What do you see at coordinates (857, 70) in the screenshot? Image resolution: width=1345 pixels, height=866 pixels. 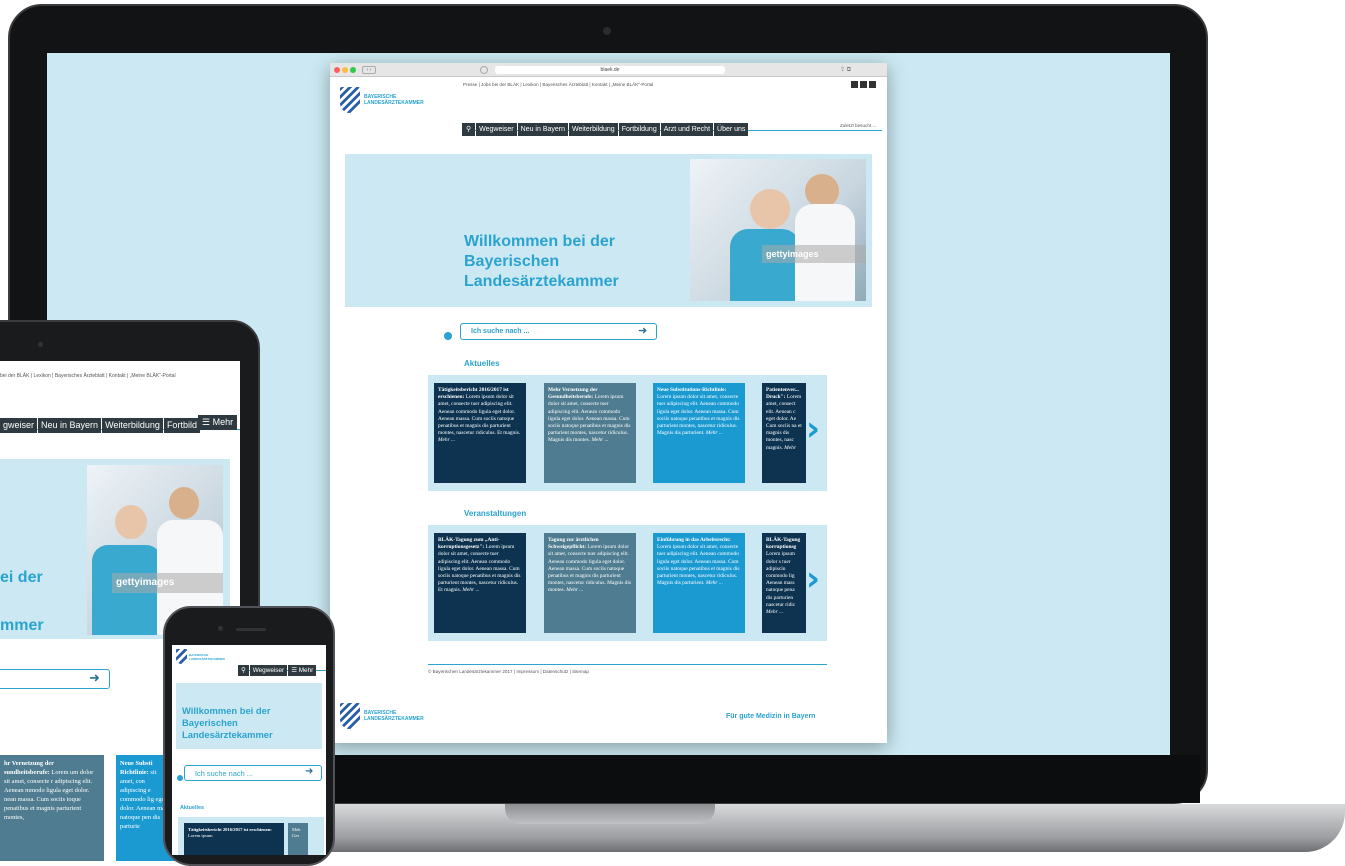 I see `share-tabs-icon: ⇪ ⧉` at bounding box center [857, 70].